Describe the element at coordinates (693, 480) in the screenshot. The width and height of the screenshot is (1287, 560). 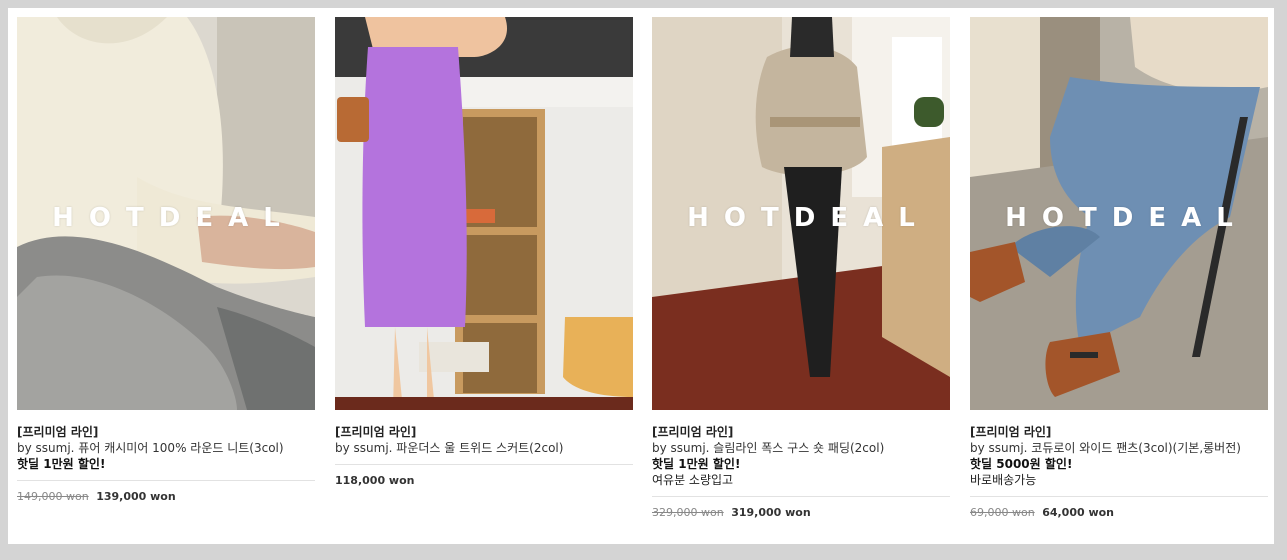
I see `stock-note: 여유분 소량입고` at that location.